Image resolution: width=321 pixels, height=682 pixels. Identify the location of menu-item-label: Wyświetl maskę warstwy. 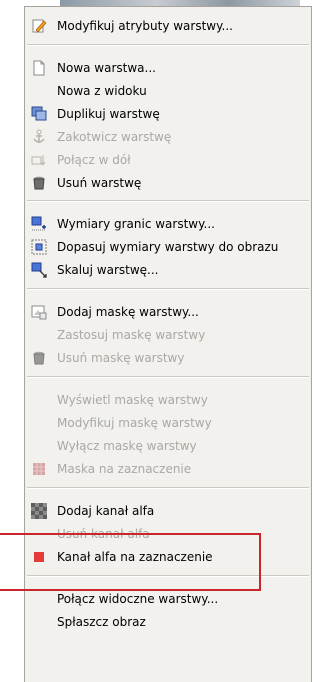
(132, 400).